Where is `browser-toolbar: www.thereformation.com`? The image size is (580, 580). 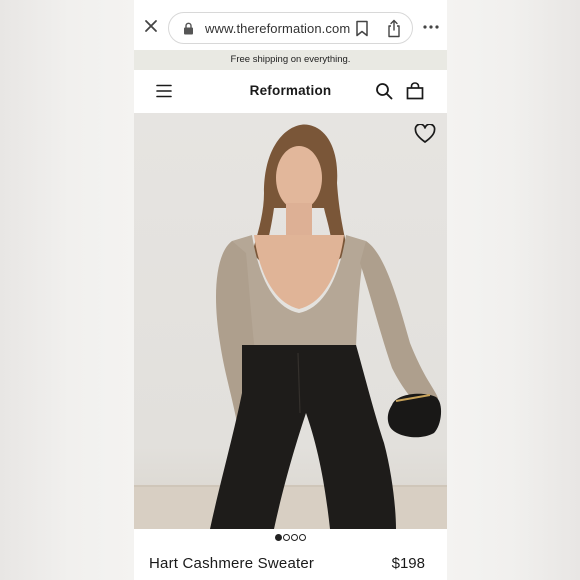 browser-toolbar: www.thereformation.com is located at coordinates (290, 26).